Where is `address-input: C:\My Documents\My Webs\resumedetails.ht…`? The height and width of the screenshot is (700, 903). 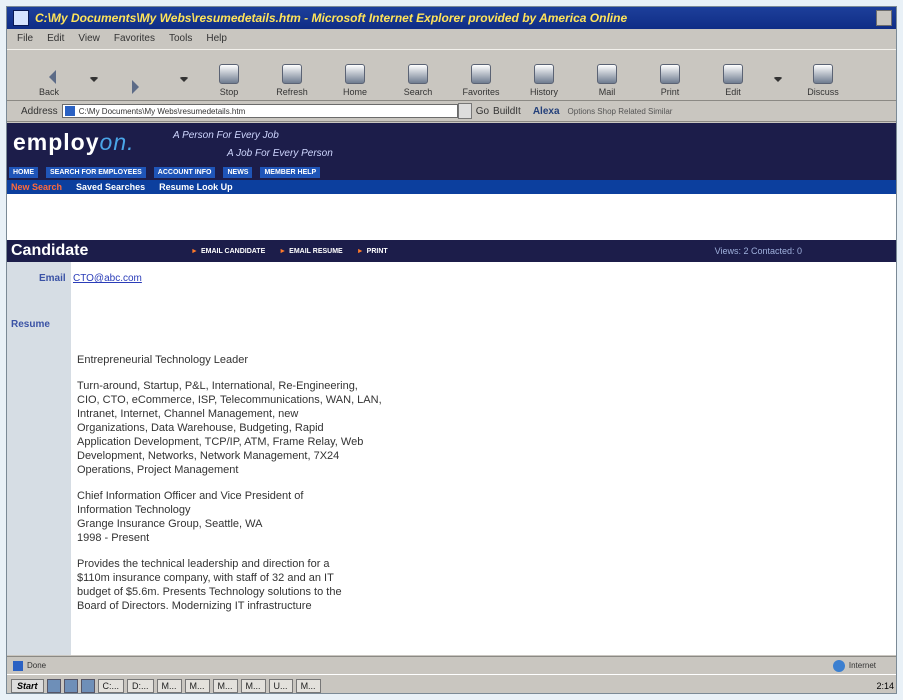
address-input: C:\My Documents\My Webs\resumedetails.ht… is located at coordinates (259, 111).